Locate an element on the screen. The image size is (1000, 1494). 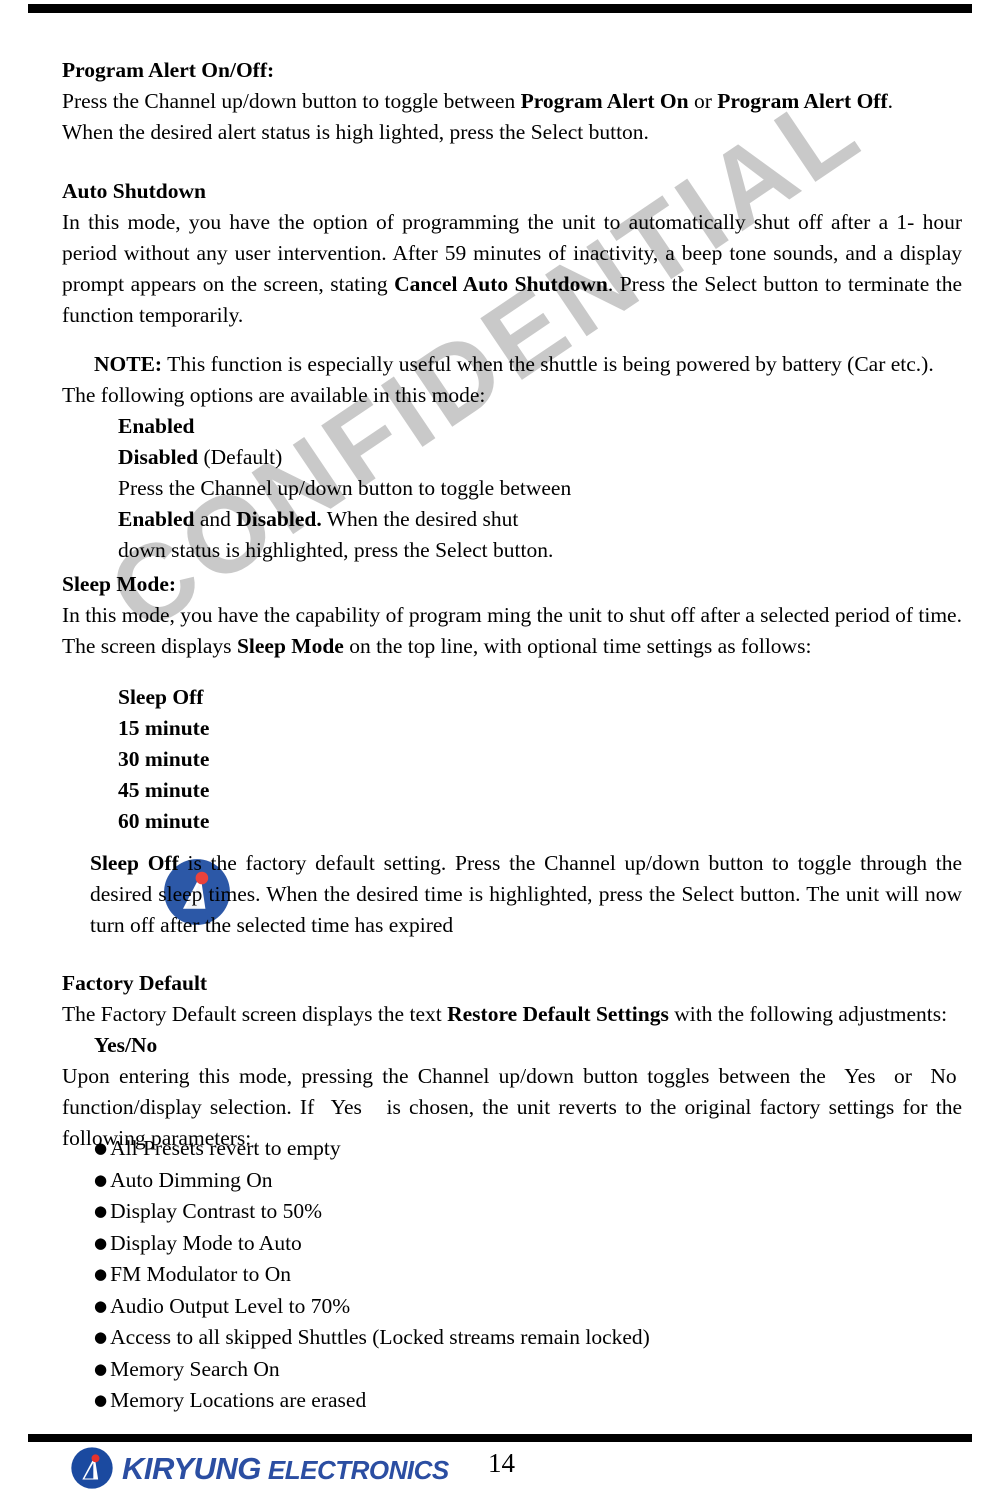
company-logo: KIRYUNG ELECTRONICS is located at coordinates (259, 1468).